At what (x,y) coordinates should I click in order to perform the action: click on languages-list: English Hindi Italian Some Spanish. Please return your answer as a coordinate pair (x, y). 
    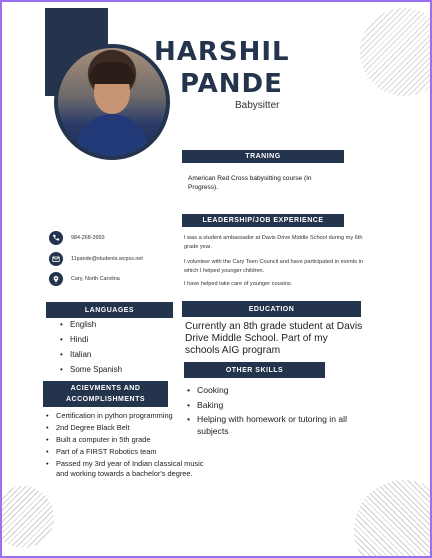
    Looking at the image, I should click on (91, 350).